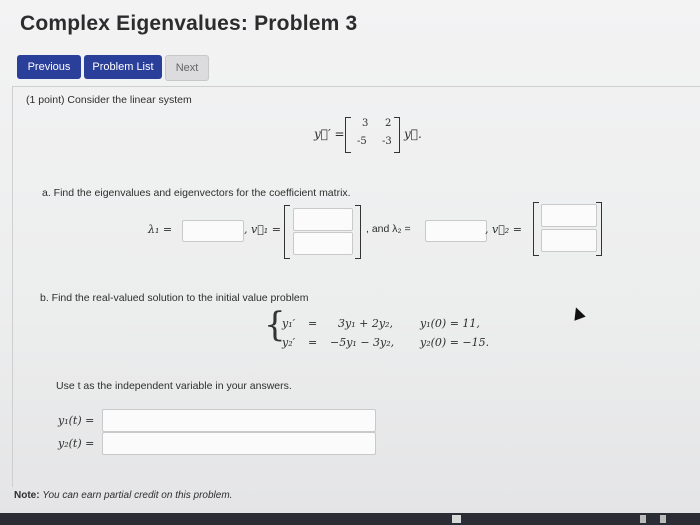 The height and width of the screenshot is (525, 700). Describe the element at coordinates (287, 232) in the screenshot. I see `v1-left-bracket` at that location.